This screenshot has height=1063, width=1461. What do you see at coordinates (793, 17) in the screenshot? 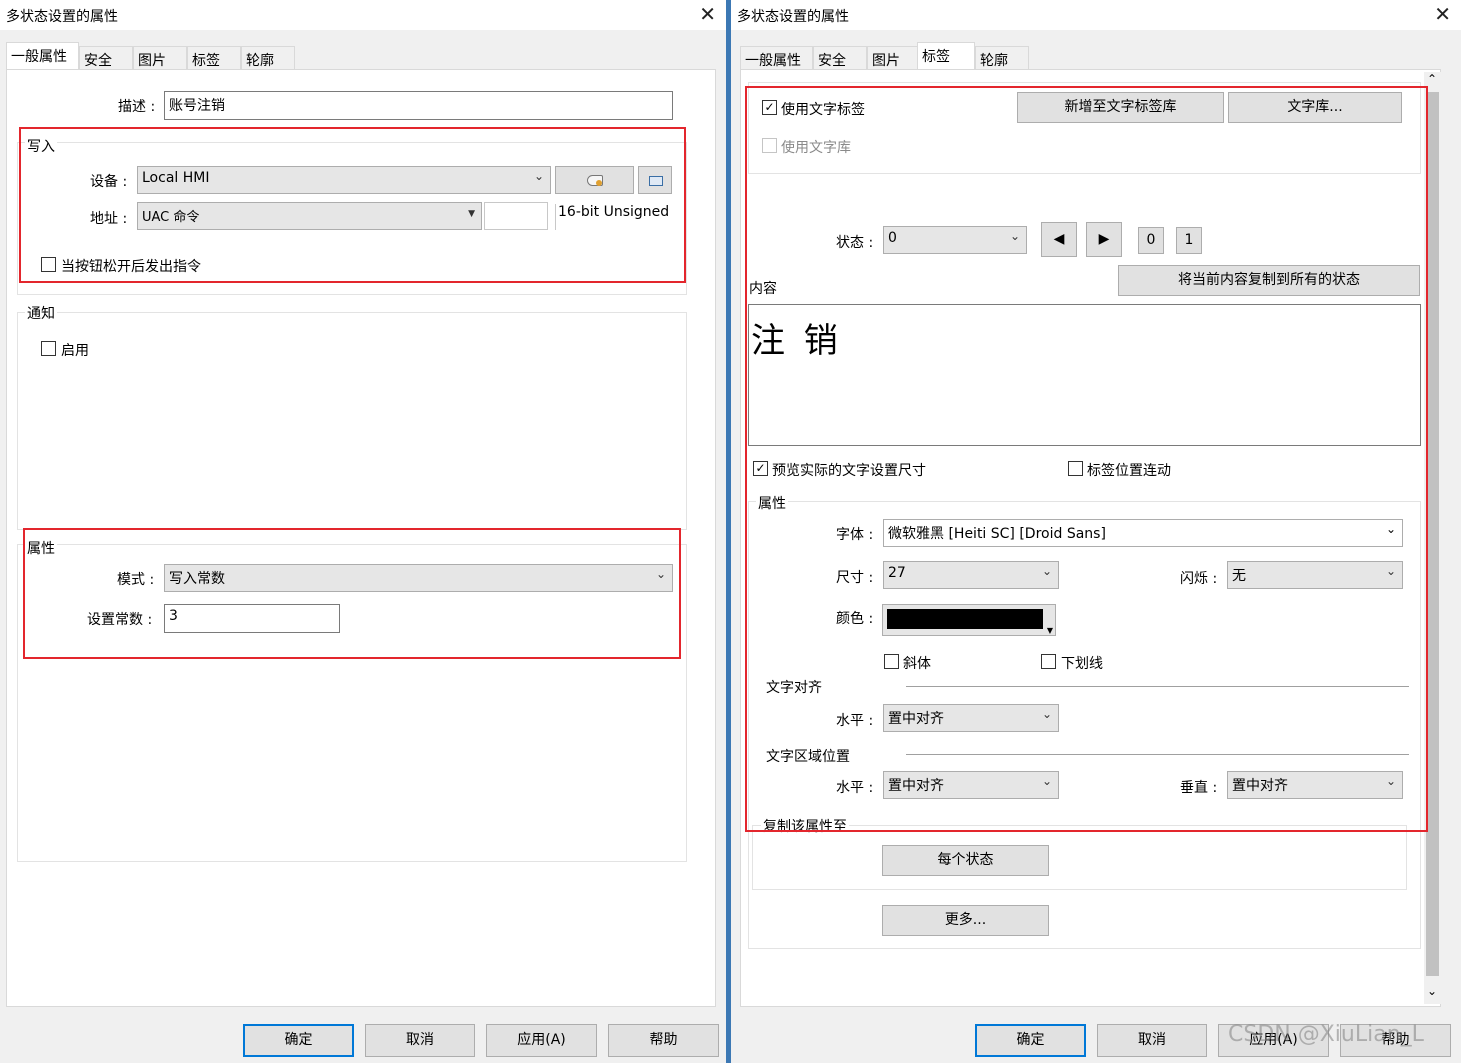
I see `right-dialog-title: 多状态设置的属性` at bounding box center [793, 17].